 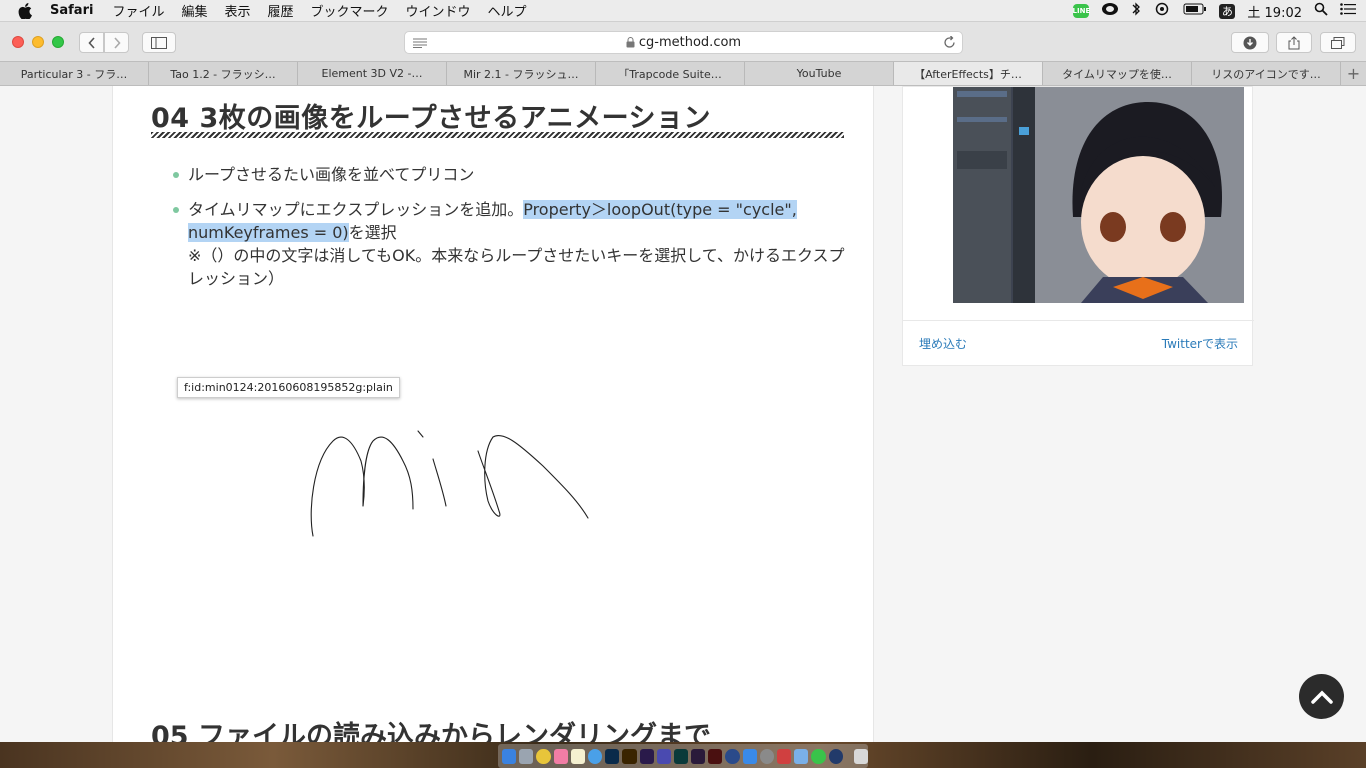 I want to click on notes-icon, so click(x=577, y=756).